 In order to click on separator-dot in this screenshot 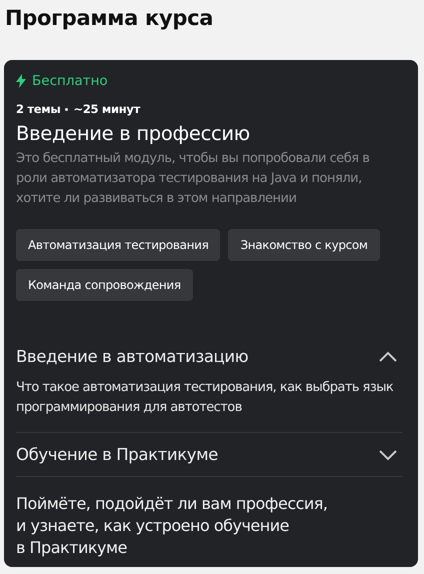, I will do `click(66, 109)`.